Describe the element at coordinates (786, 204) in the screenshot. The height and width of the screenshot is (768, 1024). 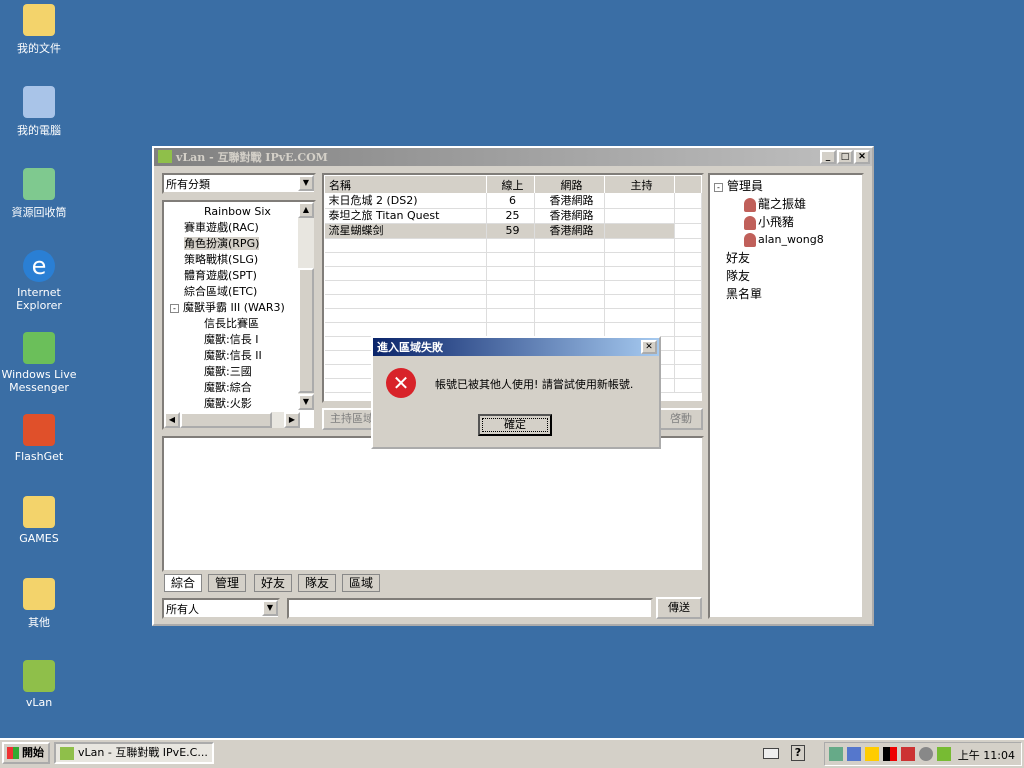
I see `user-item: 龍之振雄` at that location.